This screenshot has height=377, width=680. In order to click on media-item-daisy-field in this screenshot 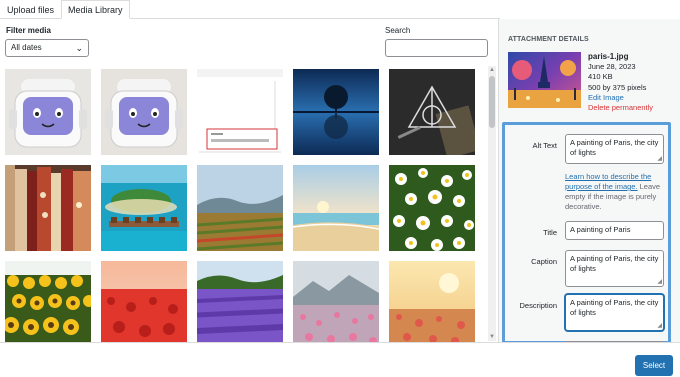, I will do `click(432, 208)`.